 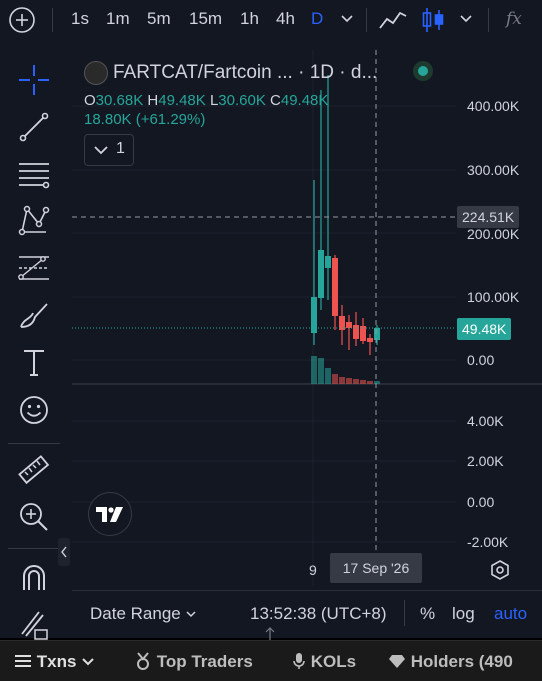 What do you see at coordinates (145, 119) in the screenshot?
I see `price-change: 18.80K (+61.29%)` at bounding box center [145, 119].